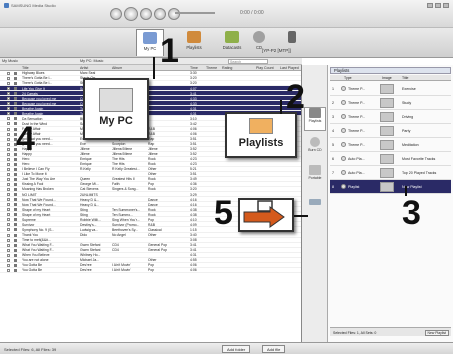 The height and width of the screenshot is (354, 453). Describe the element at coordinates (194, 68) in the screenshot. I see `col-time: Time` at that location.